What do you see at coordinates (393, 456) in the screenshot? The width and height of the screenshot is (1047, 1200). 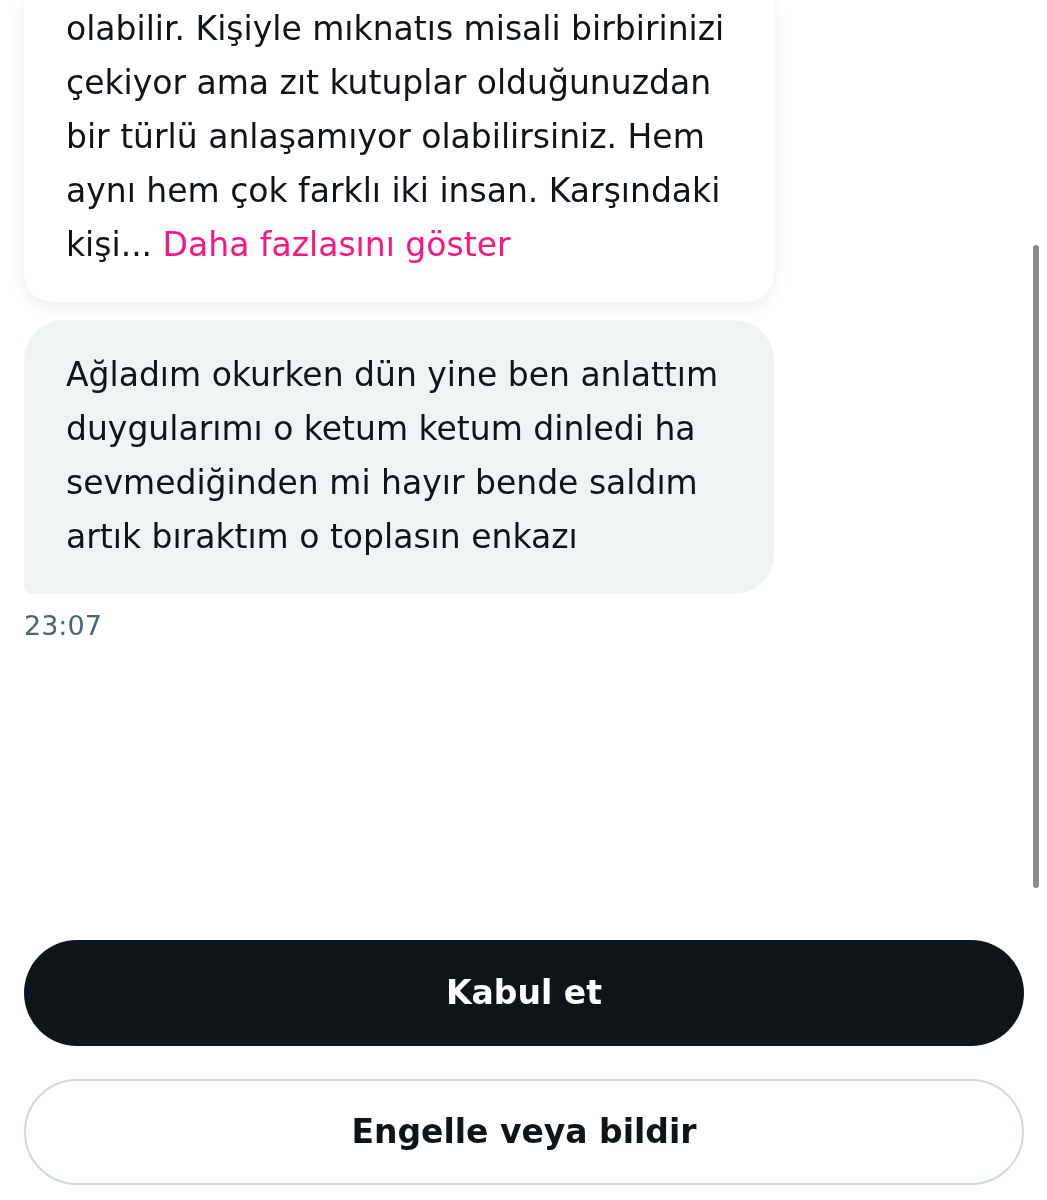 I see `message-text: Ağladım okurken dün yine ben anlattım duygularımı o ketum ketum dinledi ha sevmediğinden mi hayır bende saldım artık bıraktım o toplasın enkazı` at bounding box center [393, 456].